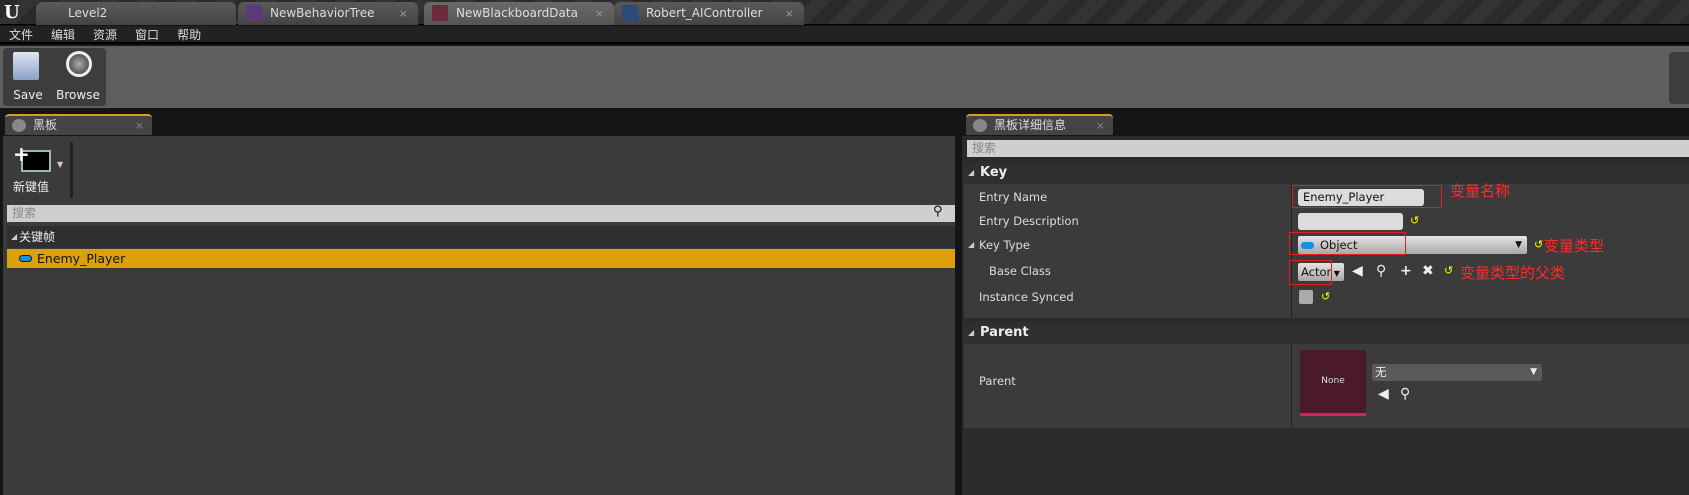 Image resolution: width=1689 pixels, height=495 pixels. I want to click on add-icon: +, so click(1406, 271).